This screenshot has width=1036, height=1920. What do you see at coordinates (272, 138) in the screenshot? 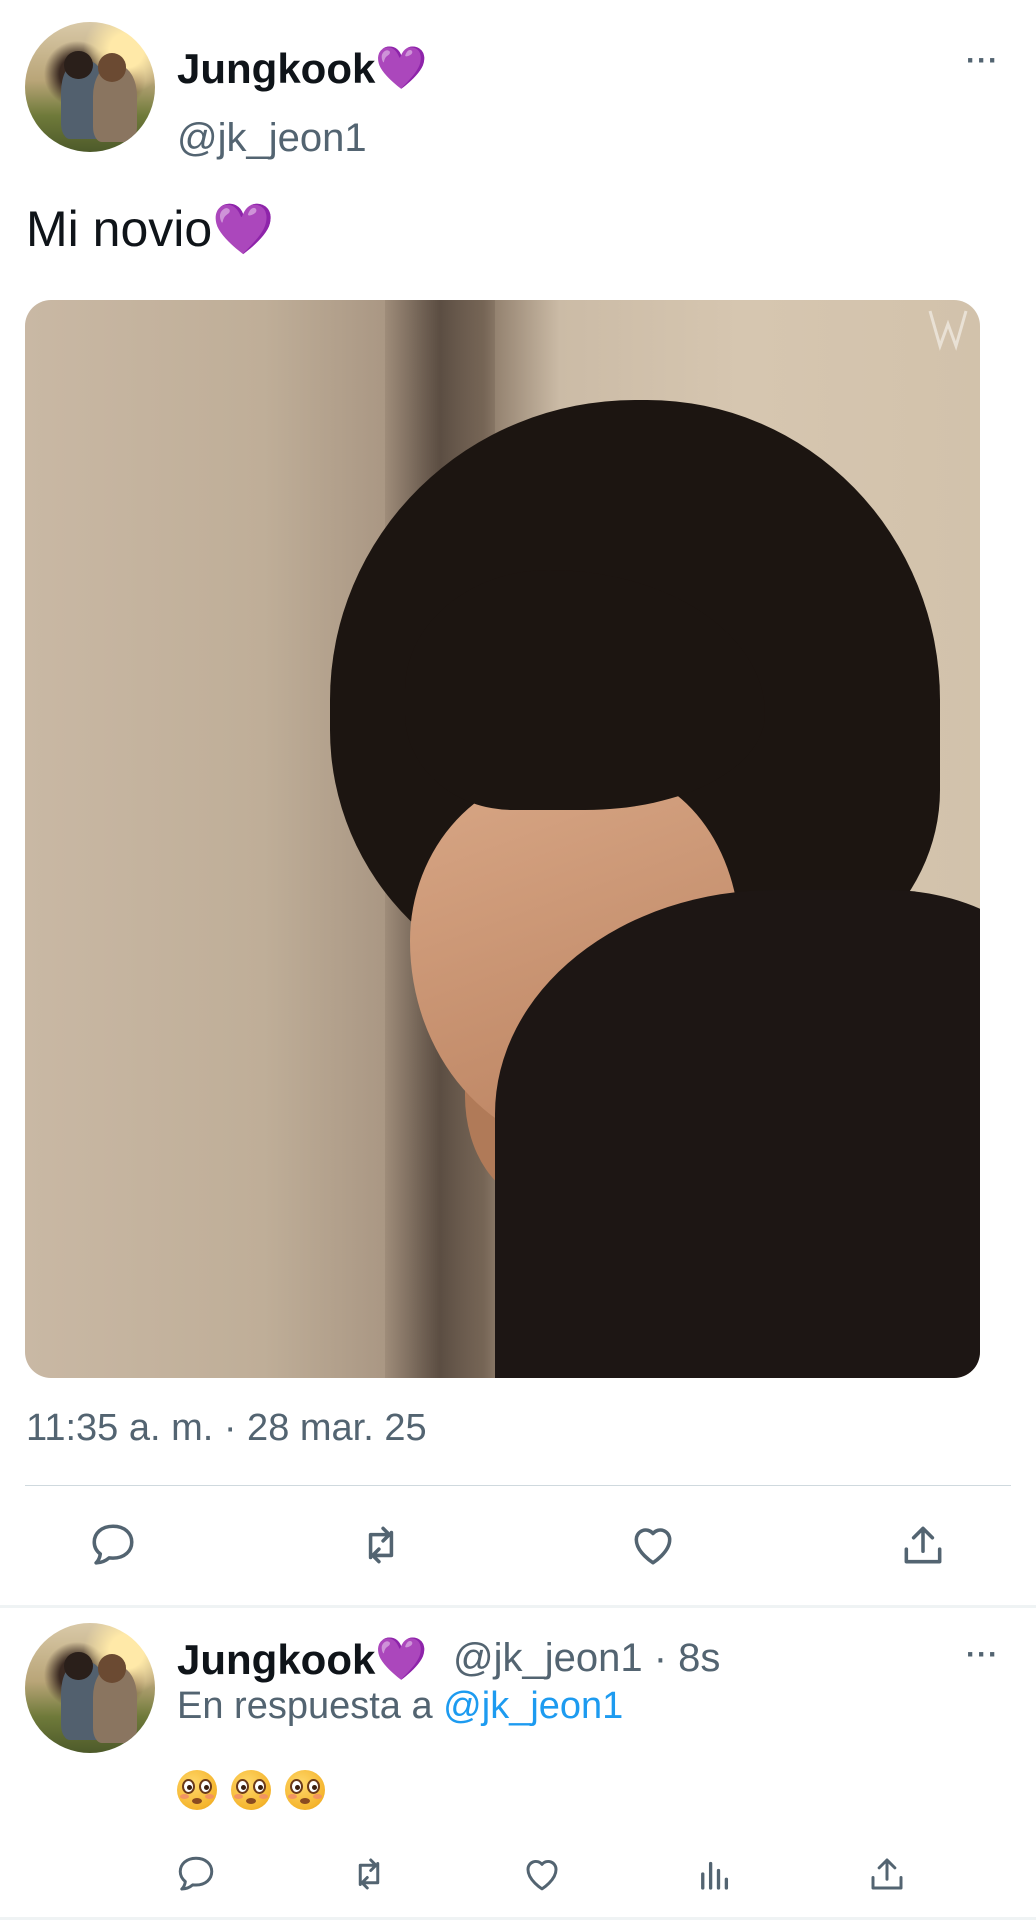
I see `author-handle: @jk_jeon1` at bounding box center [272, 138].